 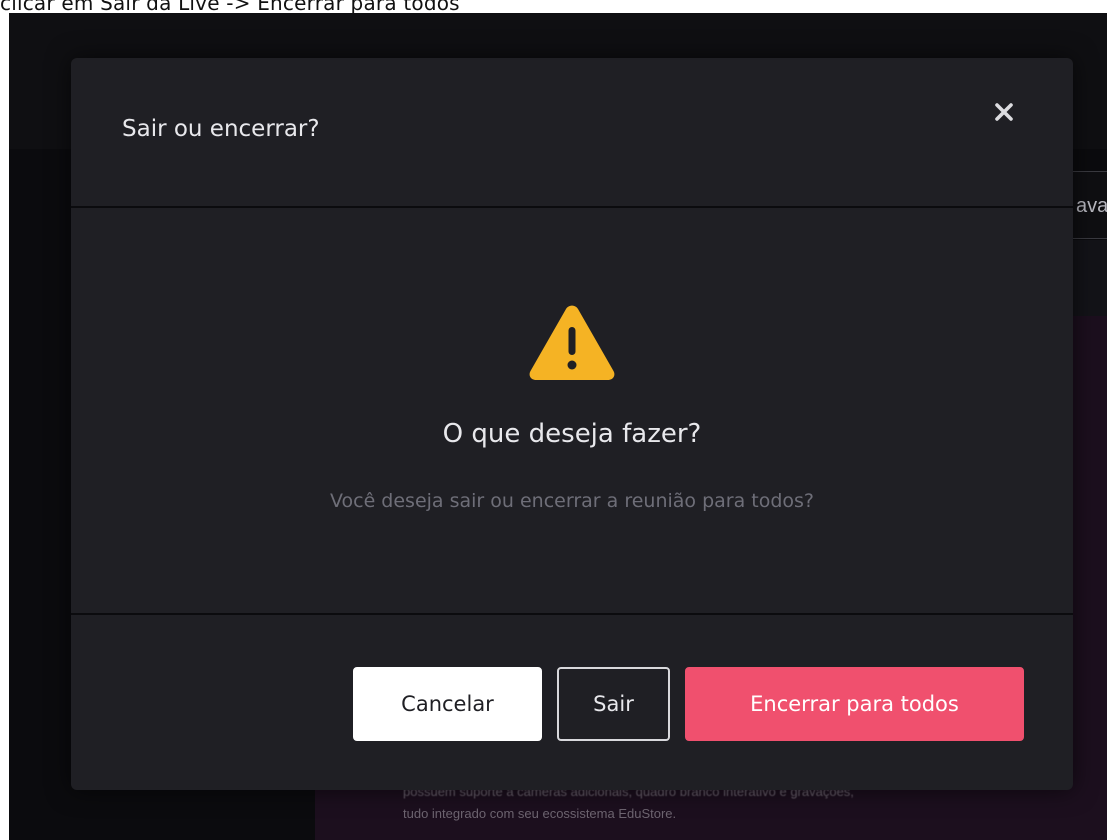 I want to click on close-icon, so click(x=1004, y=112).